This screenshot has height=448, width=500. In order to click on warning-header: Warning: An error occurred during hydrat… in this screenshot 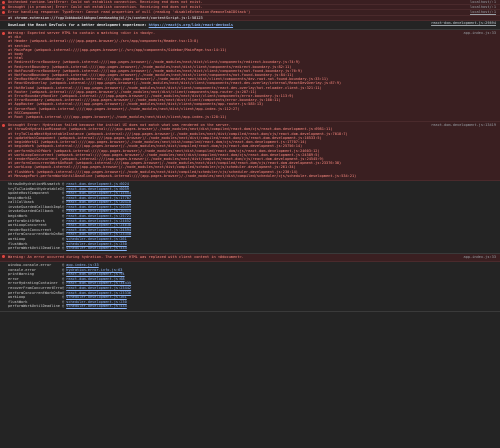, I will do `click(250, 257)`.